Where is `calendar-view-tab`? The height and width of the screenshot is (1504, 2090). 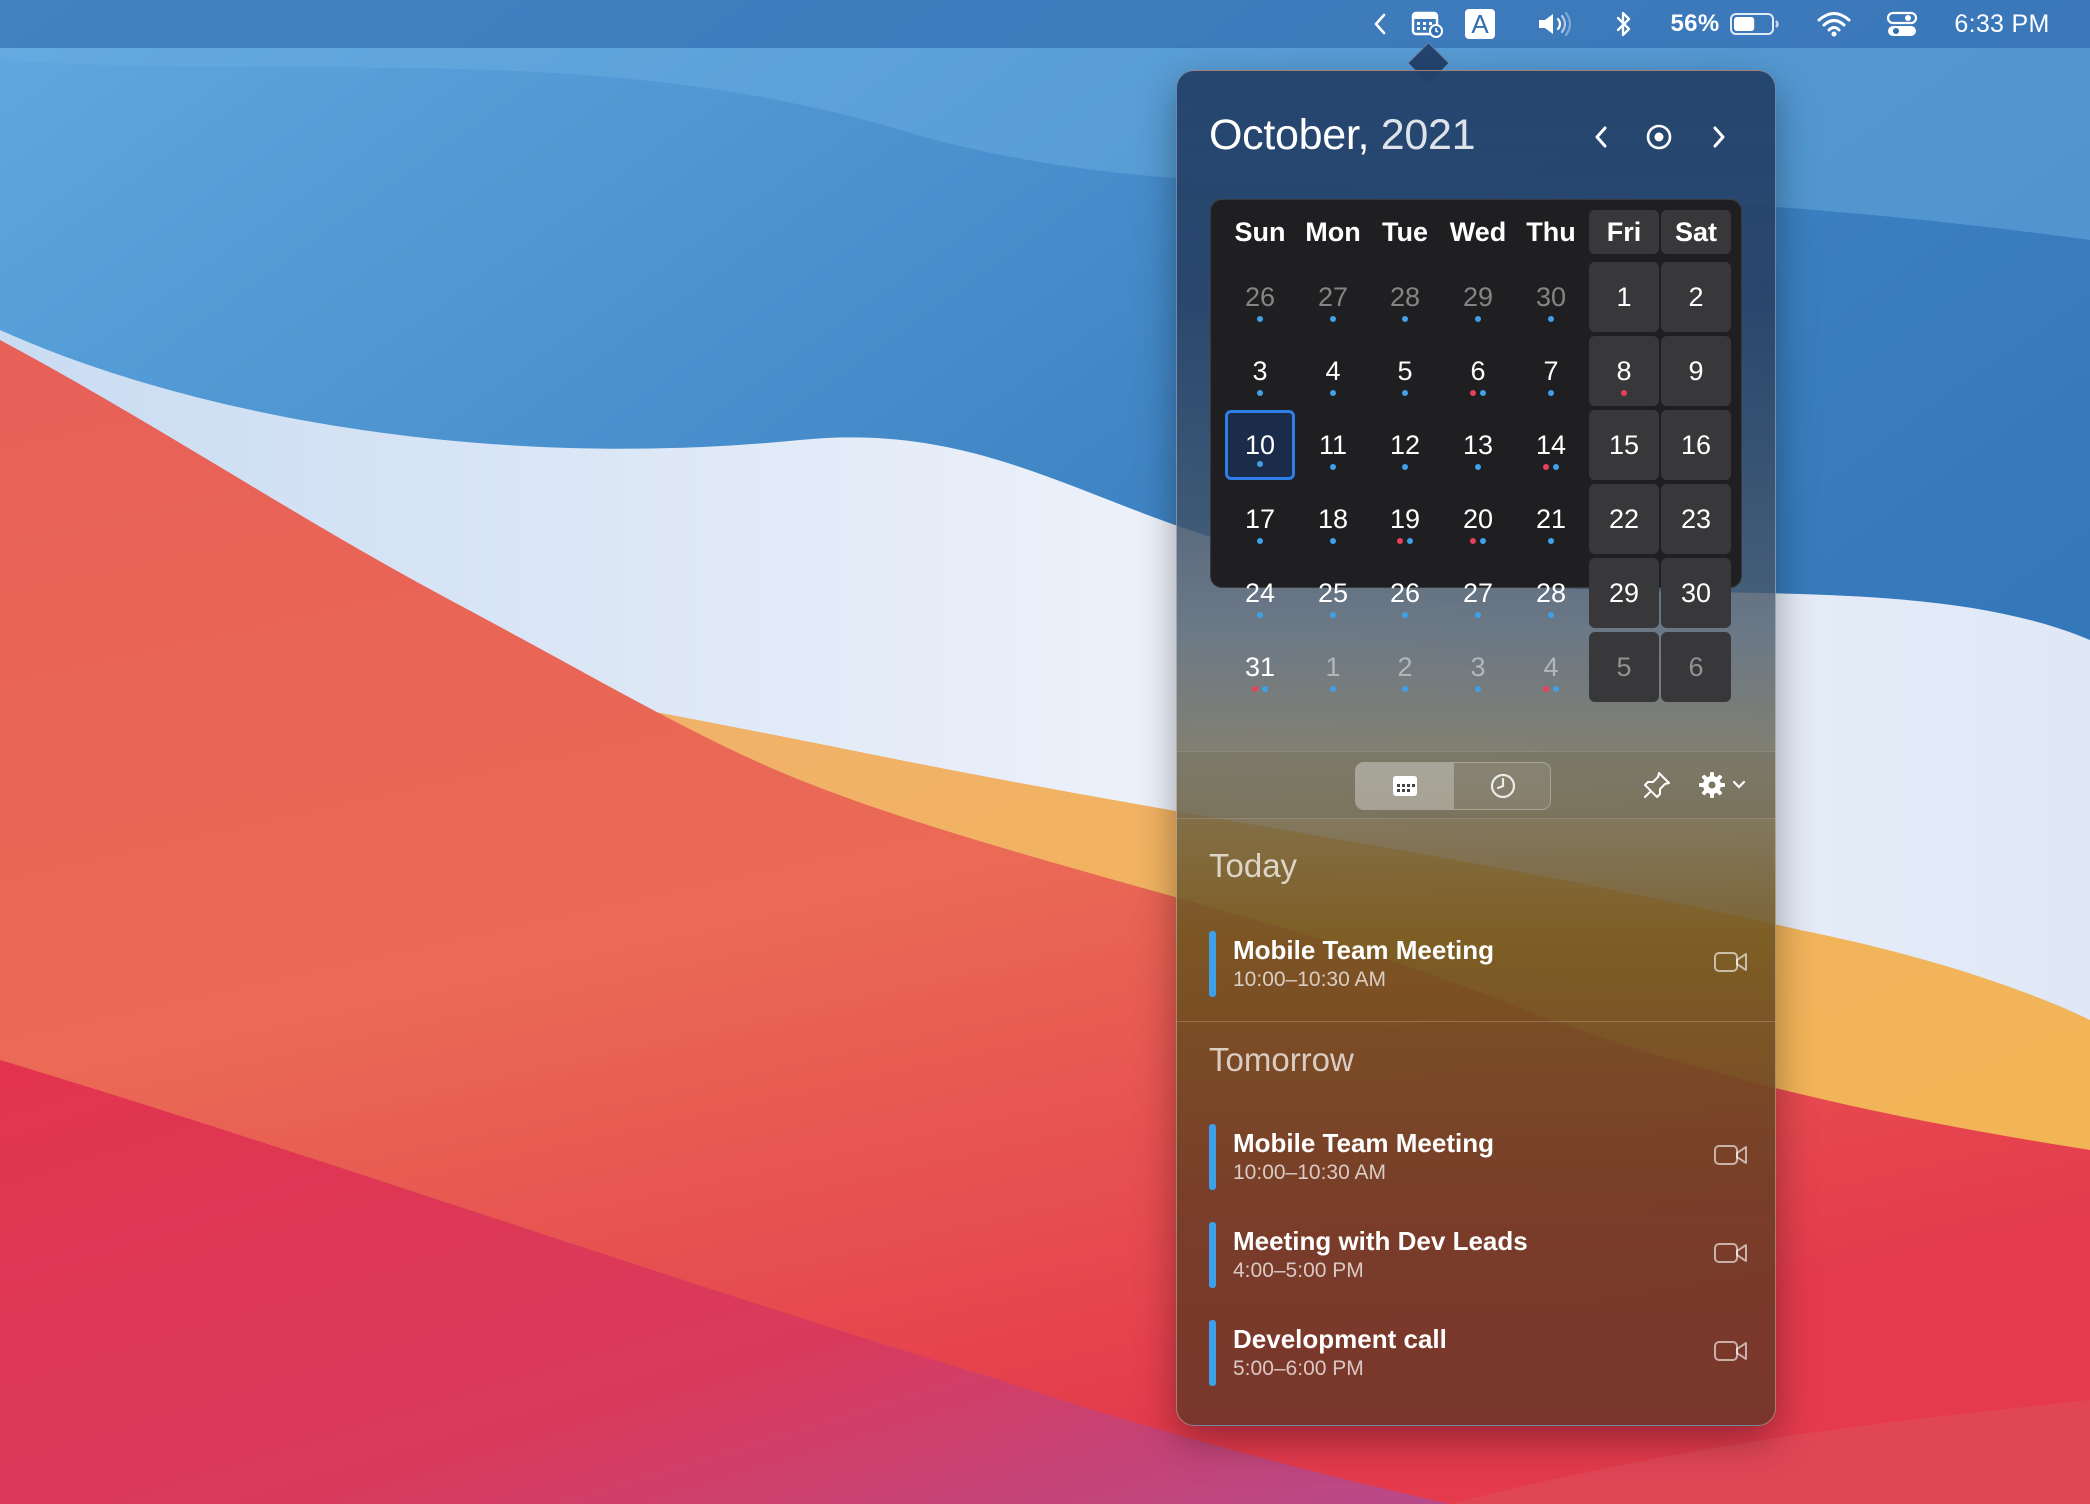
calendar-view-tab is located at coordinates (1404, 786).